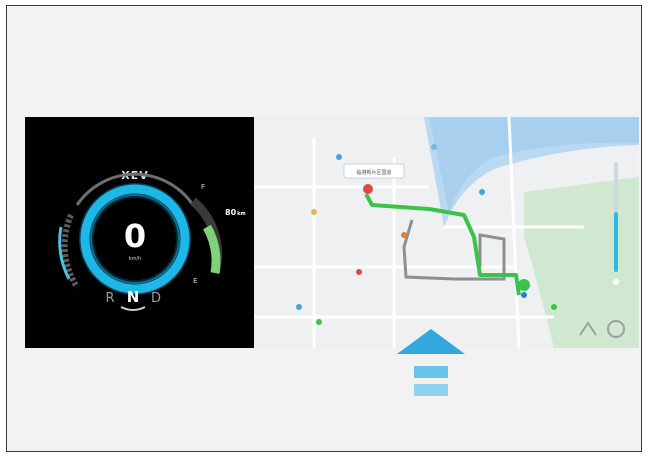 This screenshot has width=651, height=461. I want to click on gauge-bottom-label: E, so click(195, 281).